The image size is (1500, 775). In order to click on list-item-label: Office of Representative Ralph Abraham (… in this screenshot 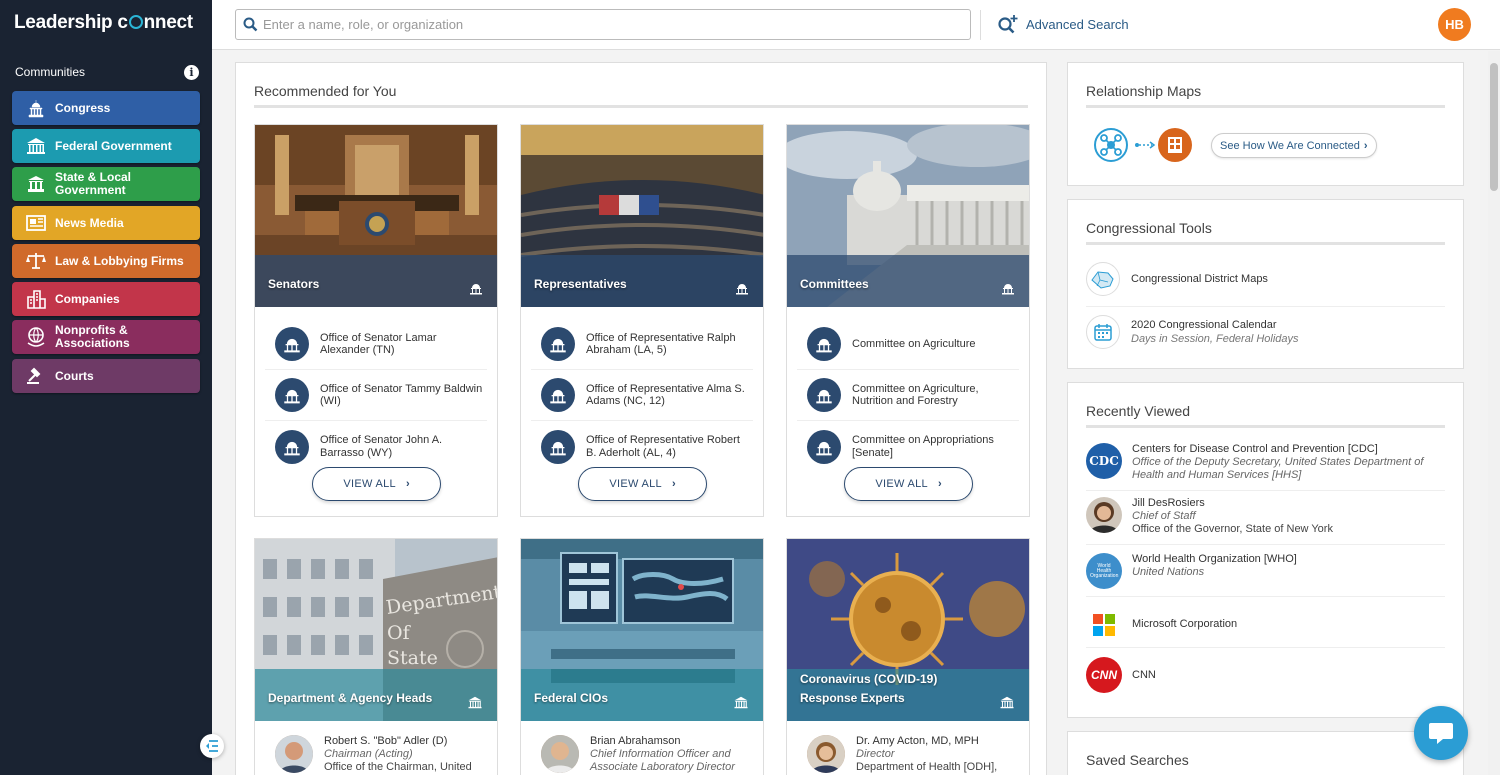, I will do `click(661, 344)`.